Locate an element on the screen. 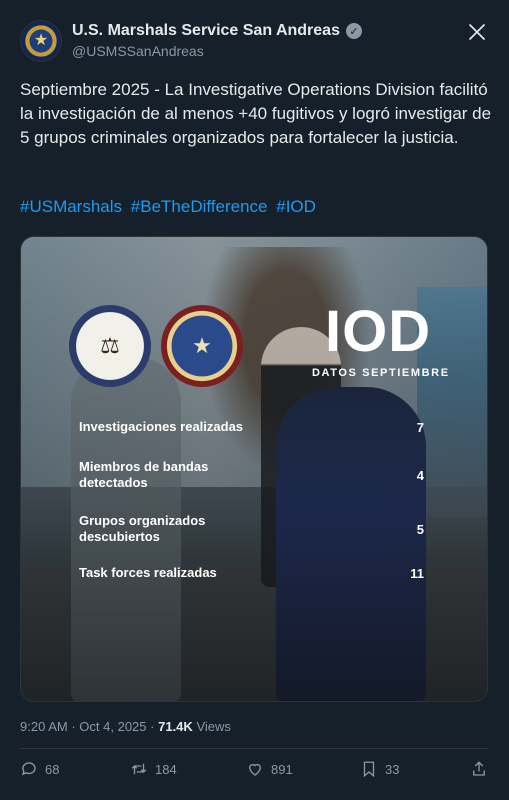 This screenshot has width=509, height=800. eagle-icon: ★ is located at coordinates (202, 345).